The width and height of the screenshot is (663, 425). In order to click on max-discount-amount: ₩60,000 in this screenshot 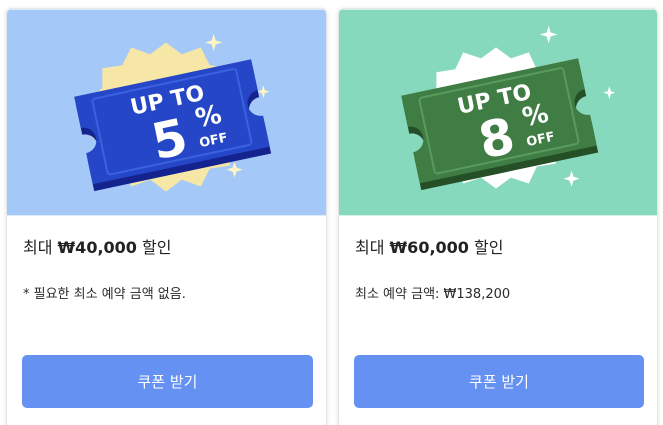, I will do `click(429, 247)`.